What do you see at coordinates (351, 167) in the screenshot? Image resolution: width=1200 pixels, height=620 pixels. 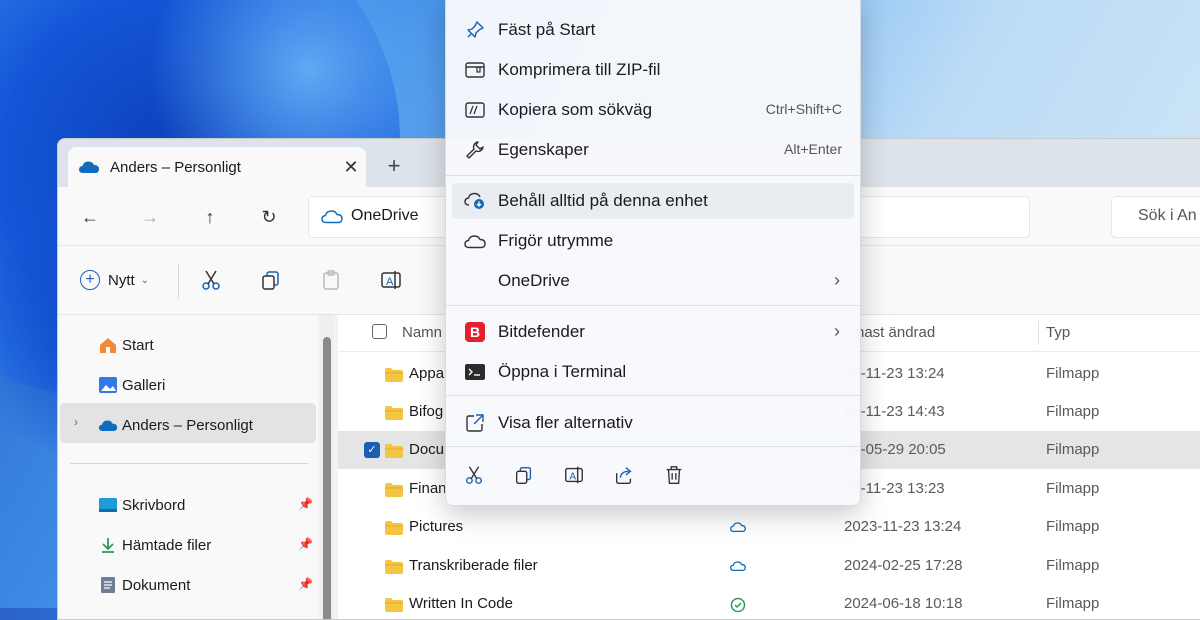 I see `close-tab-button: ✕` at bounding box center [351, 167].